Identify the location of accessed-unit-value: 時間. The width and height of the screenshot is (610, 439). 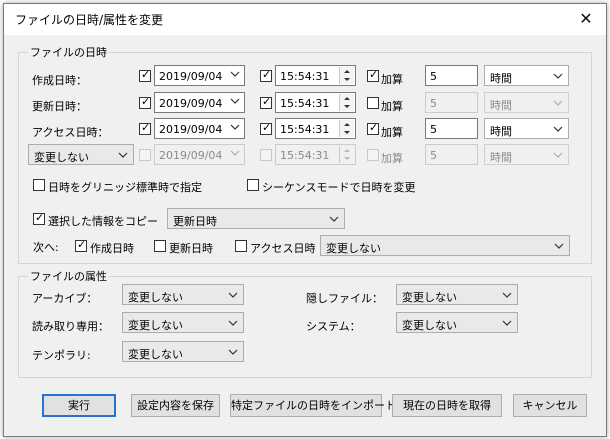
(501, 131).